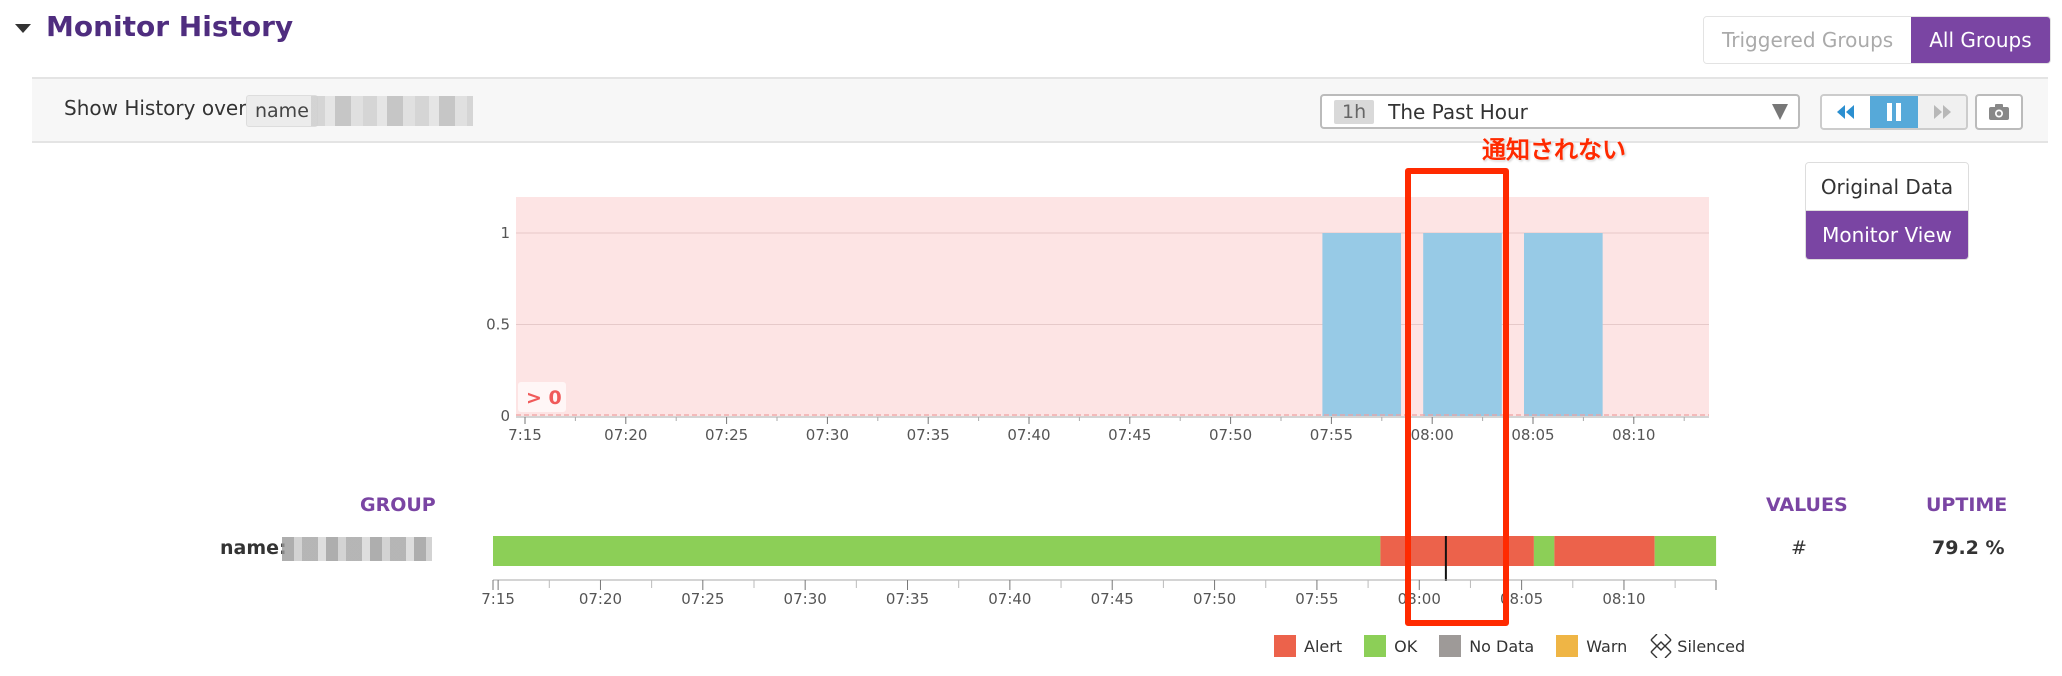  Describe the element at coordinates (1214, 599) in the screenshot. I see `timeline-tick-label: 07:50` at that location.